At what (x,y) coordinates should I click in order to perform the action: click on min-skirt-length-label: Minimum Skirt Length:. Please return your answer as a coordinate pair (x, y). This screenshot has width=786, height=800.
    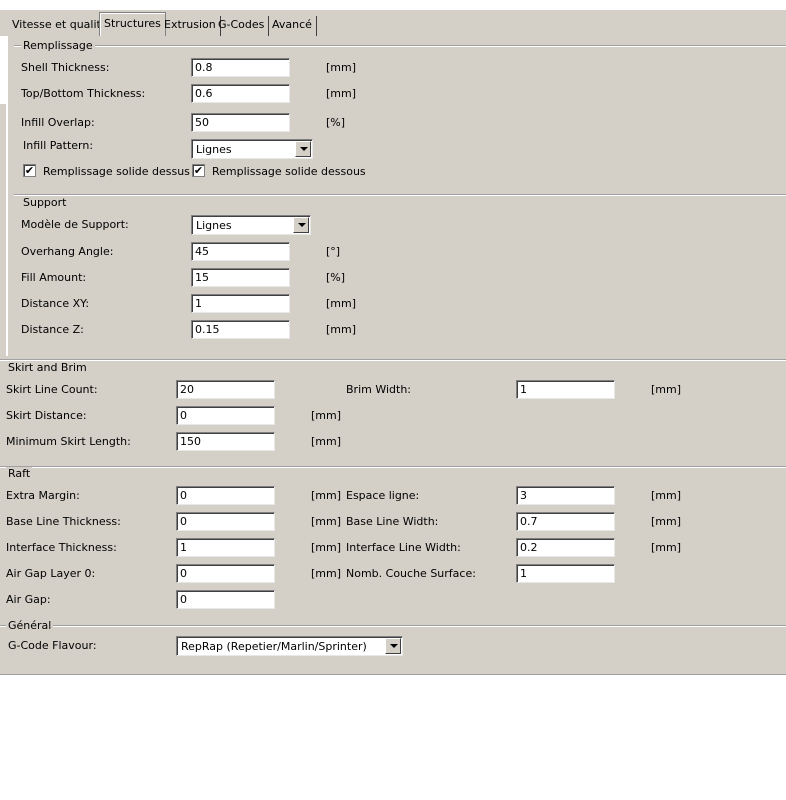
    Looking at the image, I should click on (68, 441).